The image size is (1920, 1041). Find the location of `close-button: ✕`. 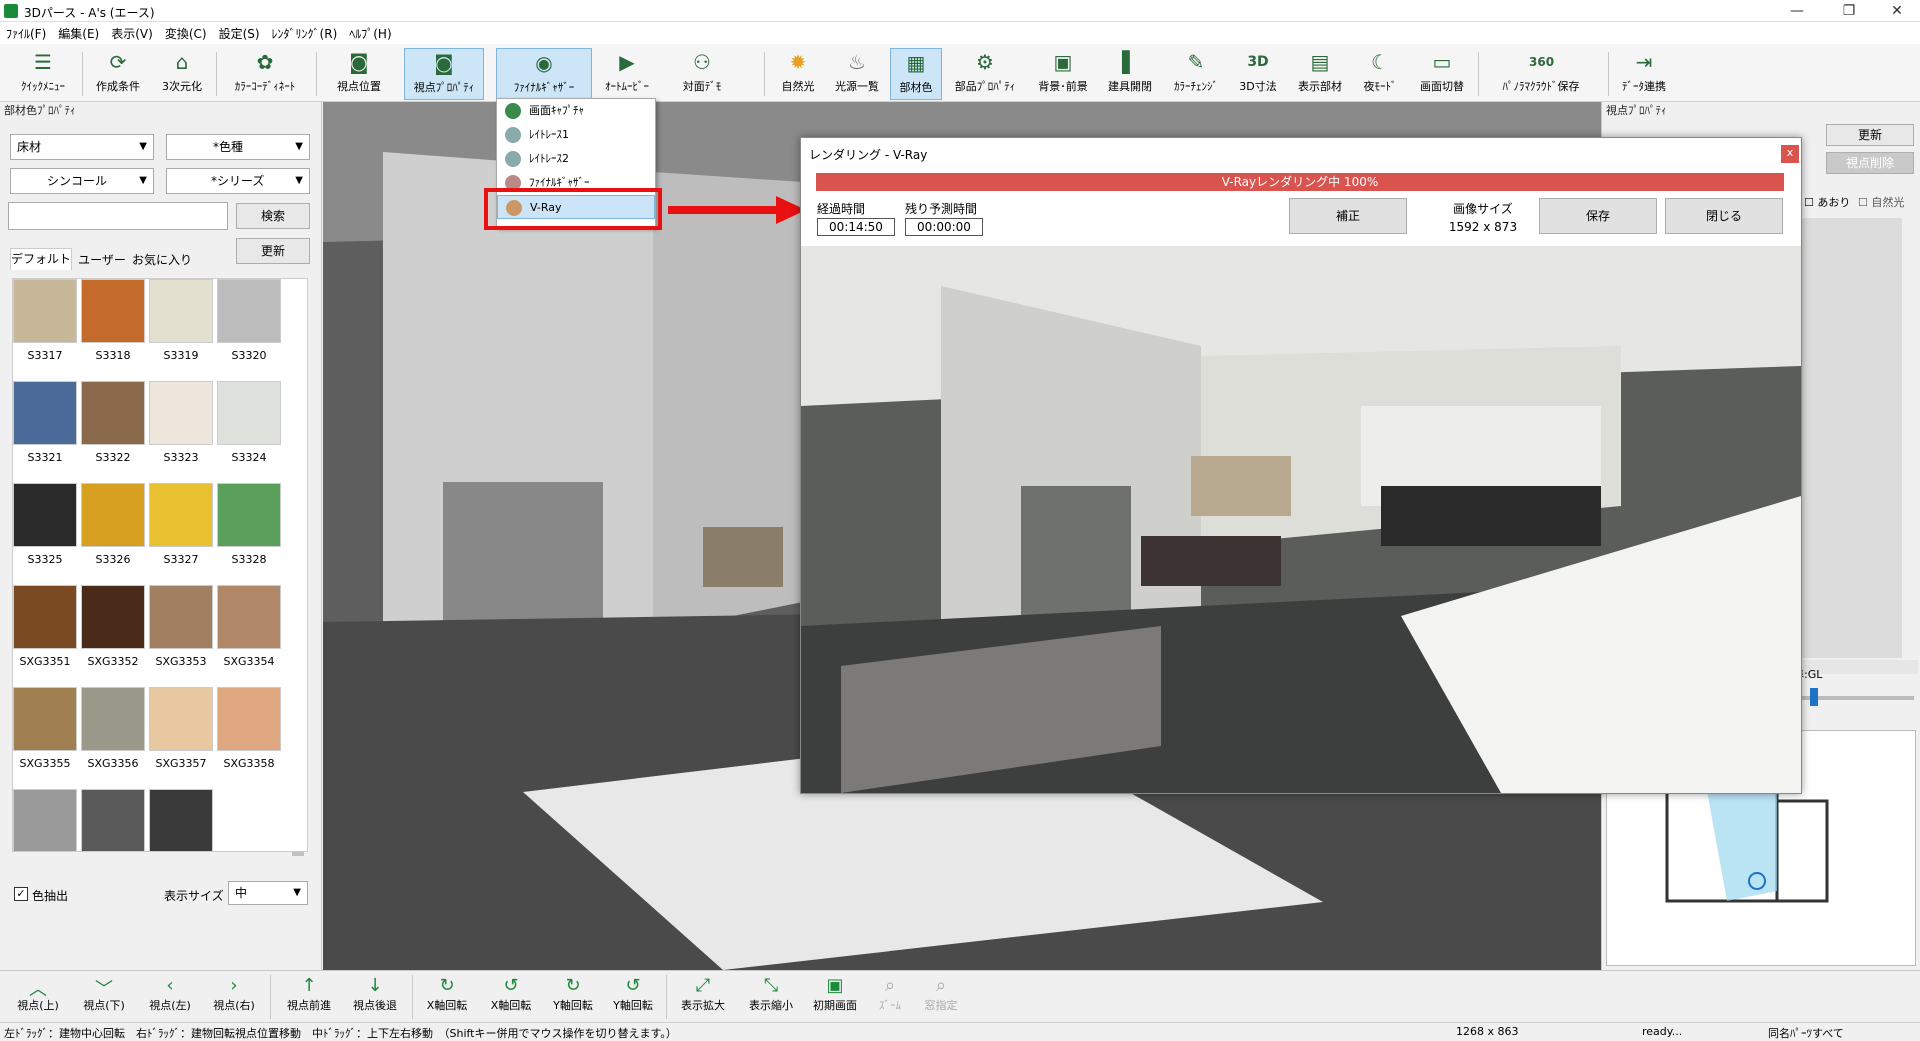

close-button: ✕ is located at coordinates (1897, 11).